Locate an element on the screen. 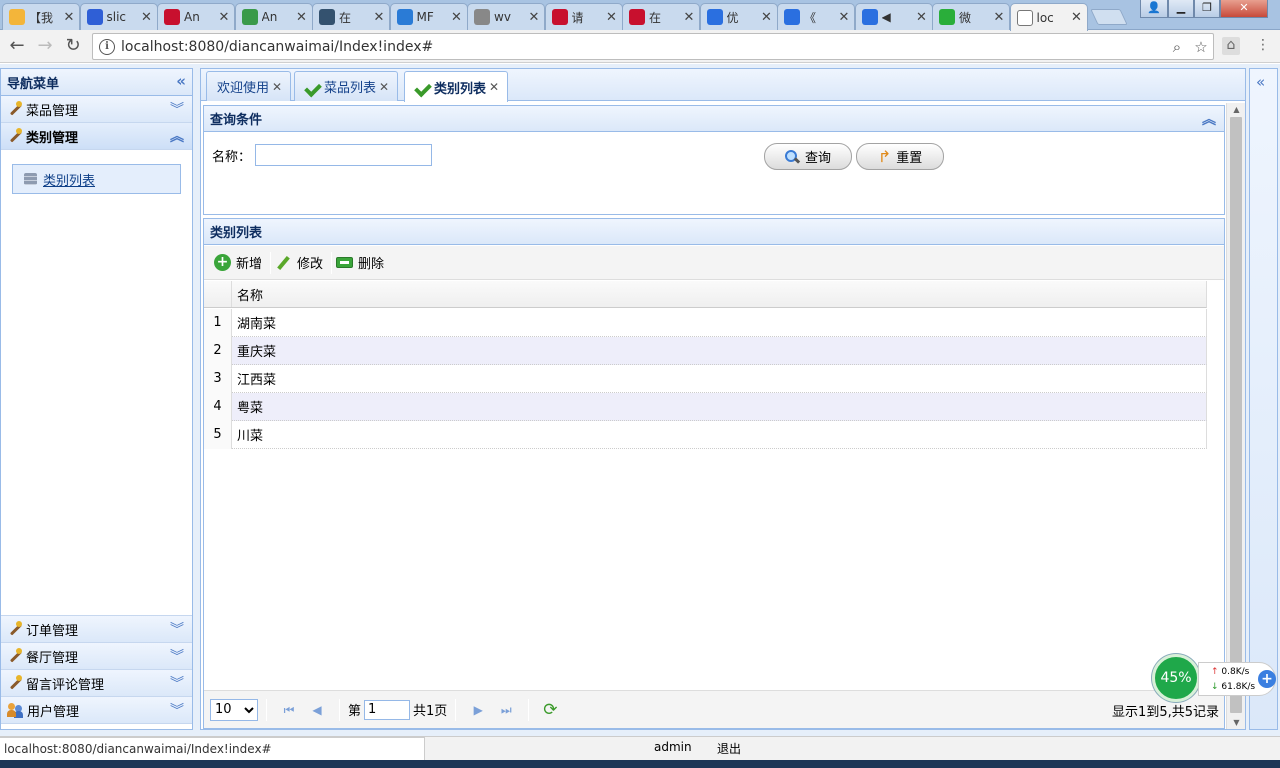 This screenshot has width=1280, height=768. content-tab: 欢迎使用 ✕ is located at coordinates (249, 86).